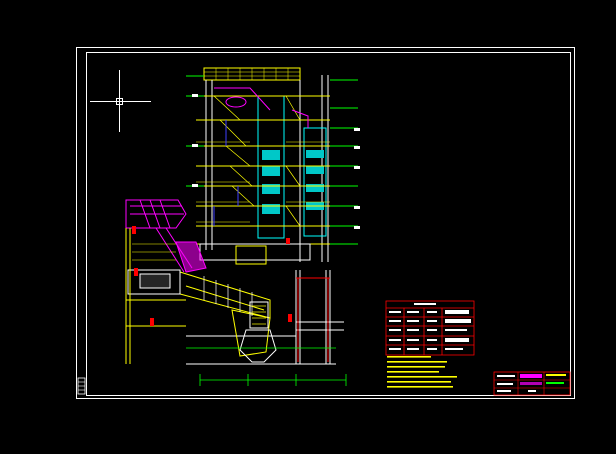  Describe the element at coordinates (81, 386) in the screenshot. I see `binding-margin-block` at that location.